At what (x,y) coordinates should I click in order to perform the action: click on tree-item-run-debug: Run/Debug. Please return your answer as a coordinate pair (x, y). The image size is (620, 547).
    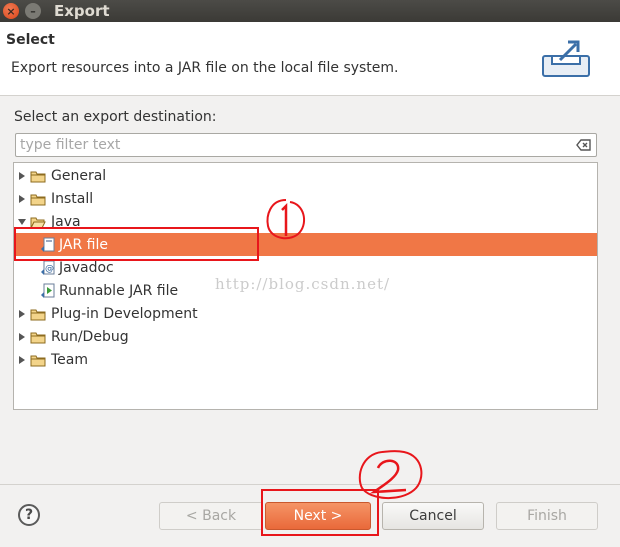
    Looking at the image, I should click on (305, 336).